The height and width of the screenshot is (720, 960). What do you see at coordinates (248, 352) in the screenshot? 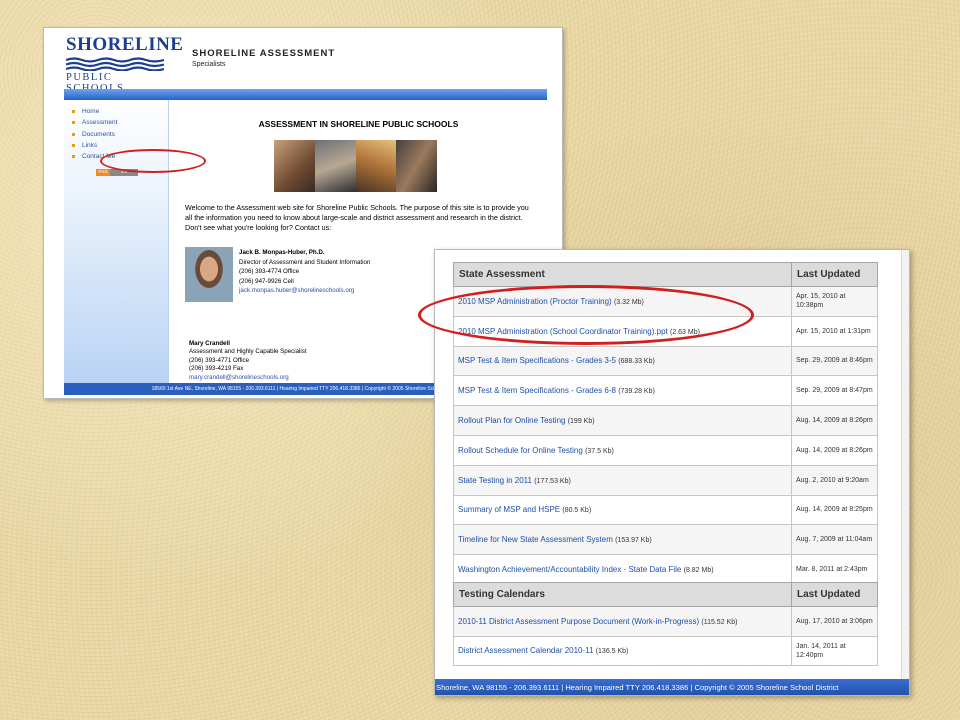
I see `contact-title: Assessment and Highly Capable Specialist` at bounding box center [248, 352].